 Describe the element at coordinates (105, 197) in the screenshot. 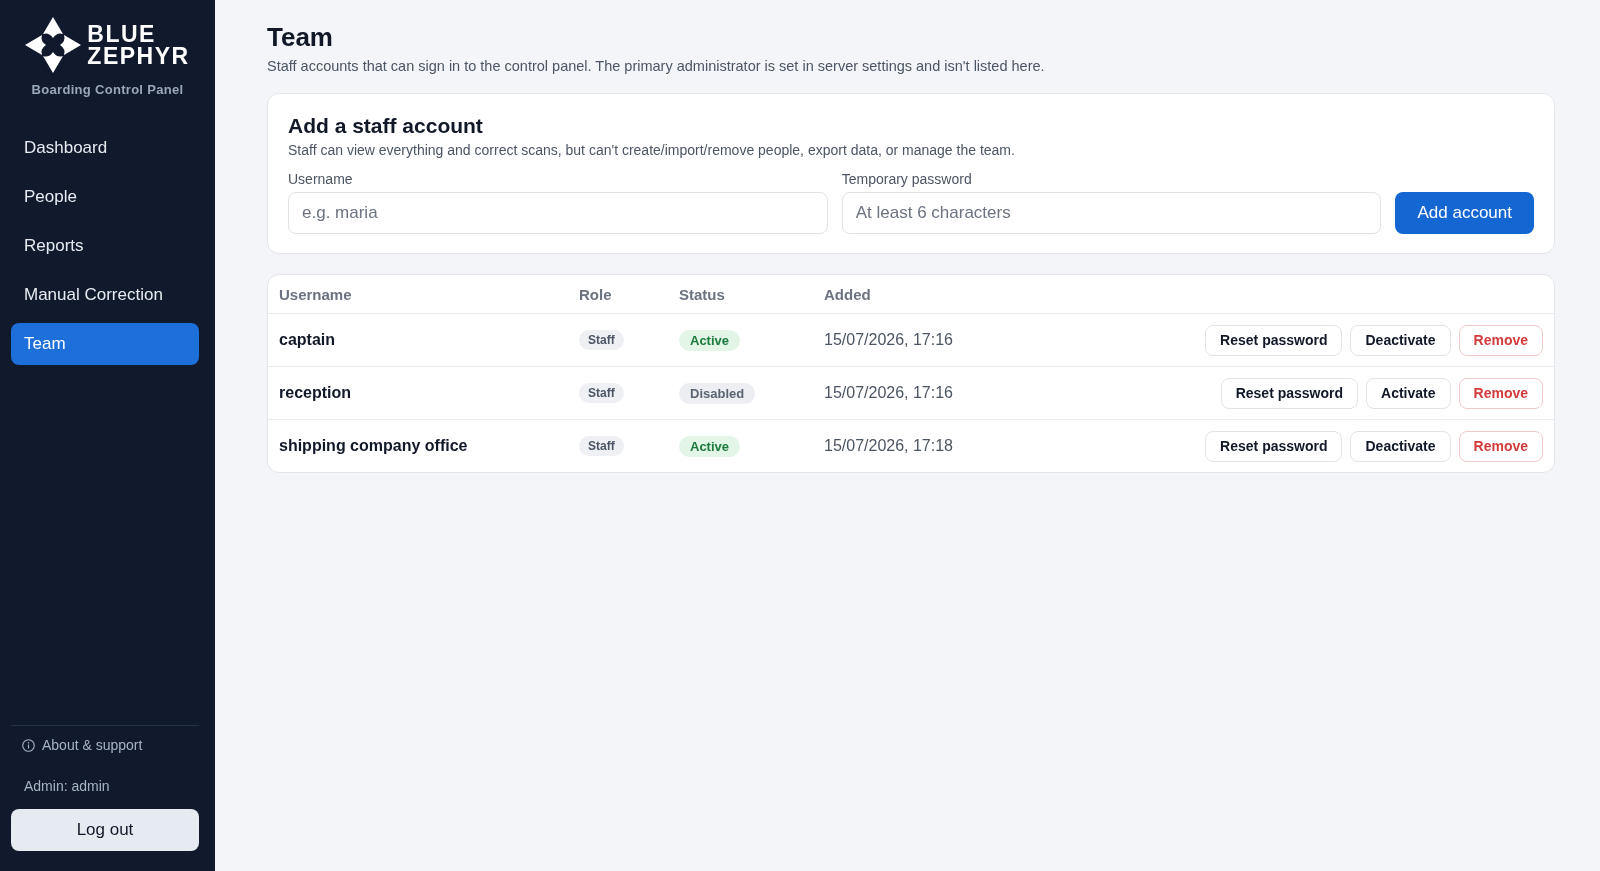

I see `nav-item: People` at that location.